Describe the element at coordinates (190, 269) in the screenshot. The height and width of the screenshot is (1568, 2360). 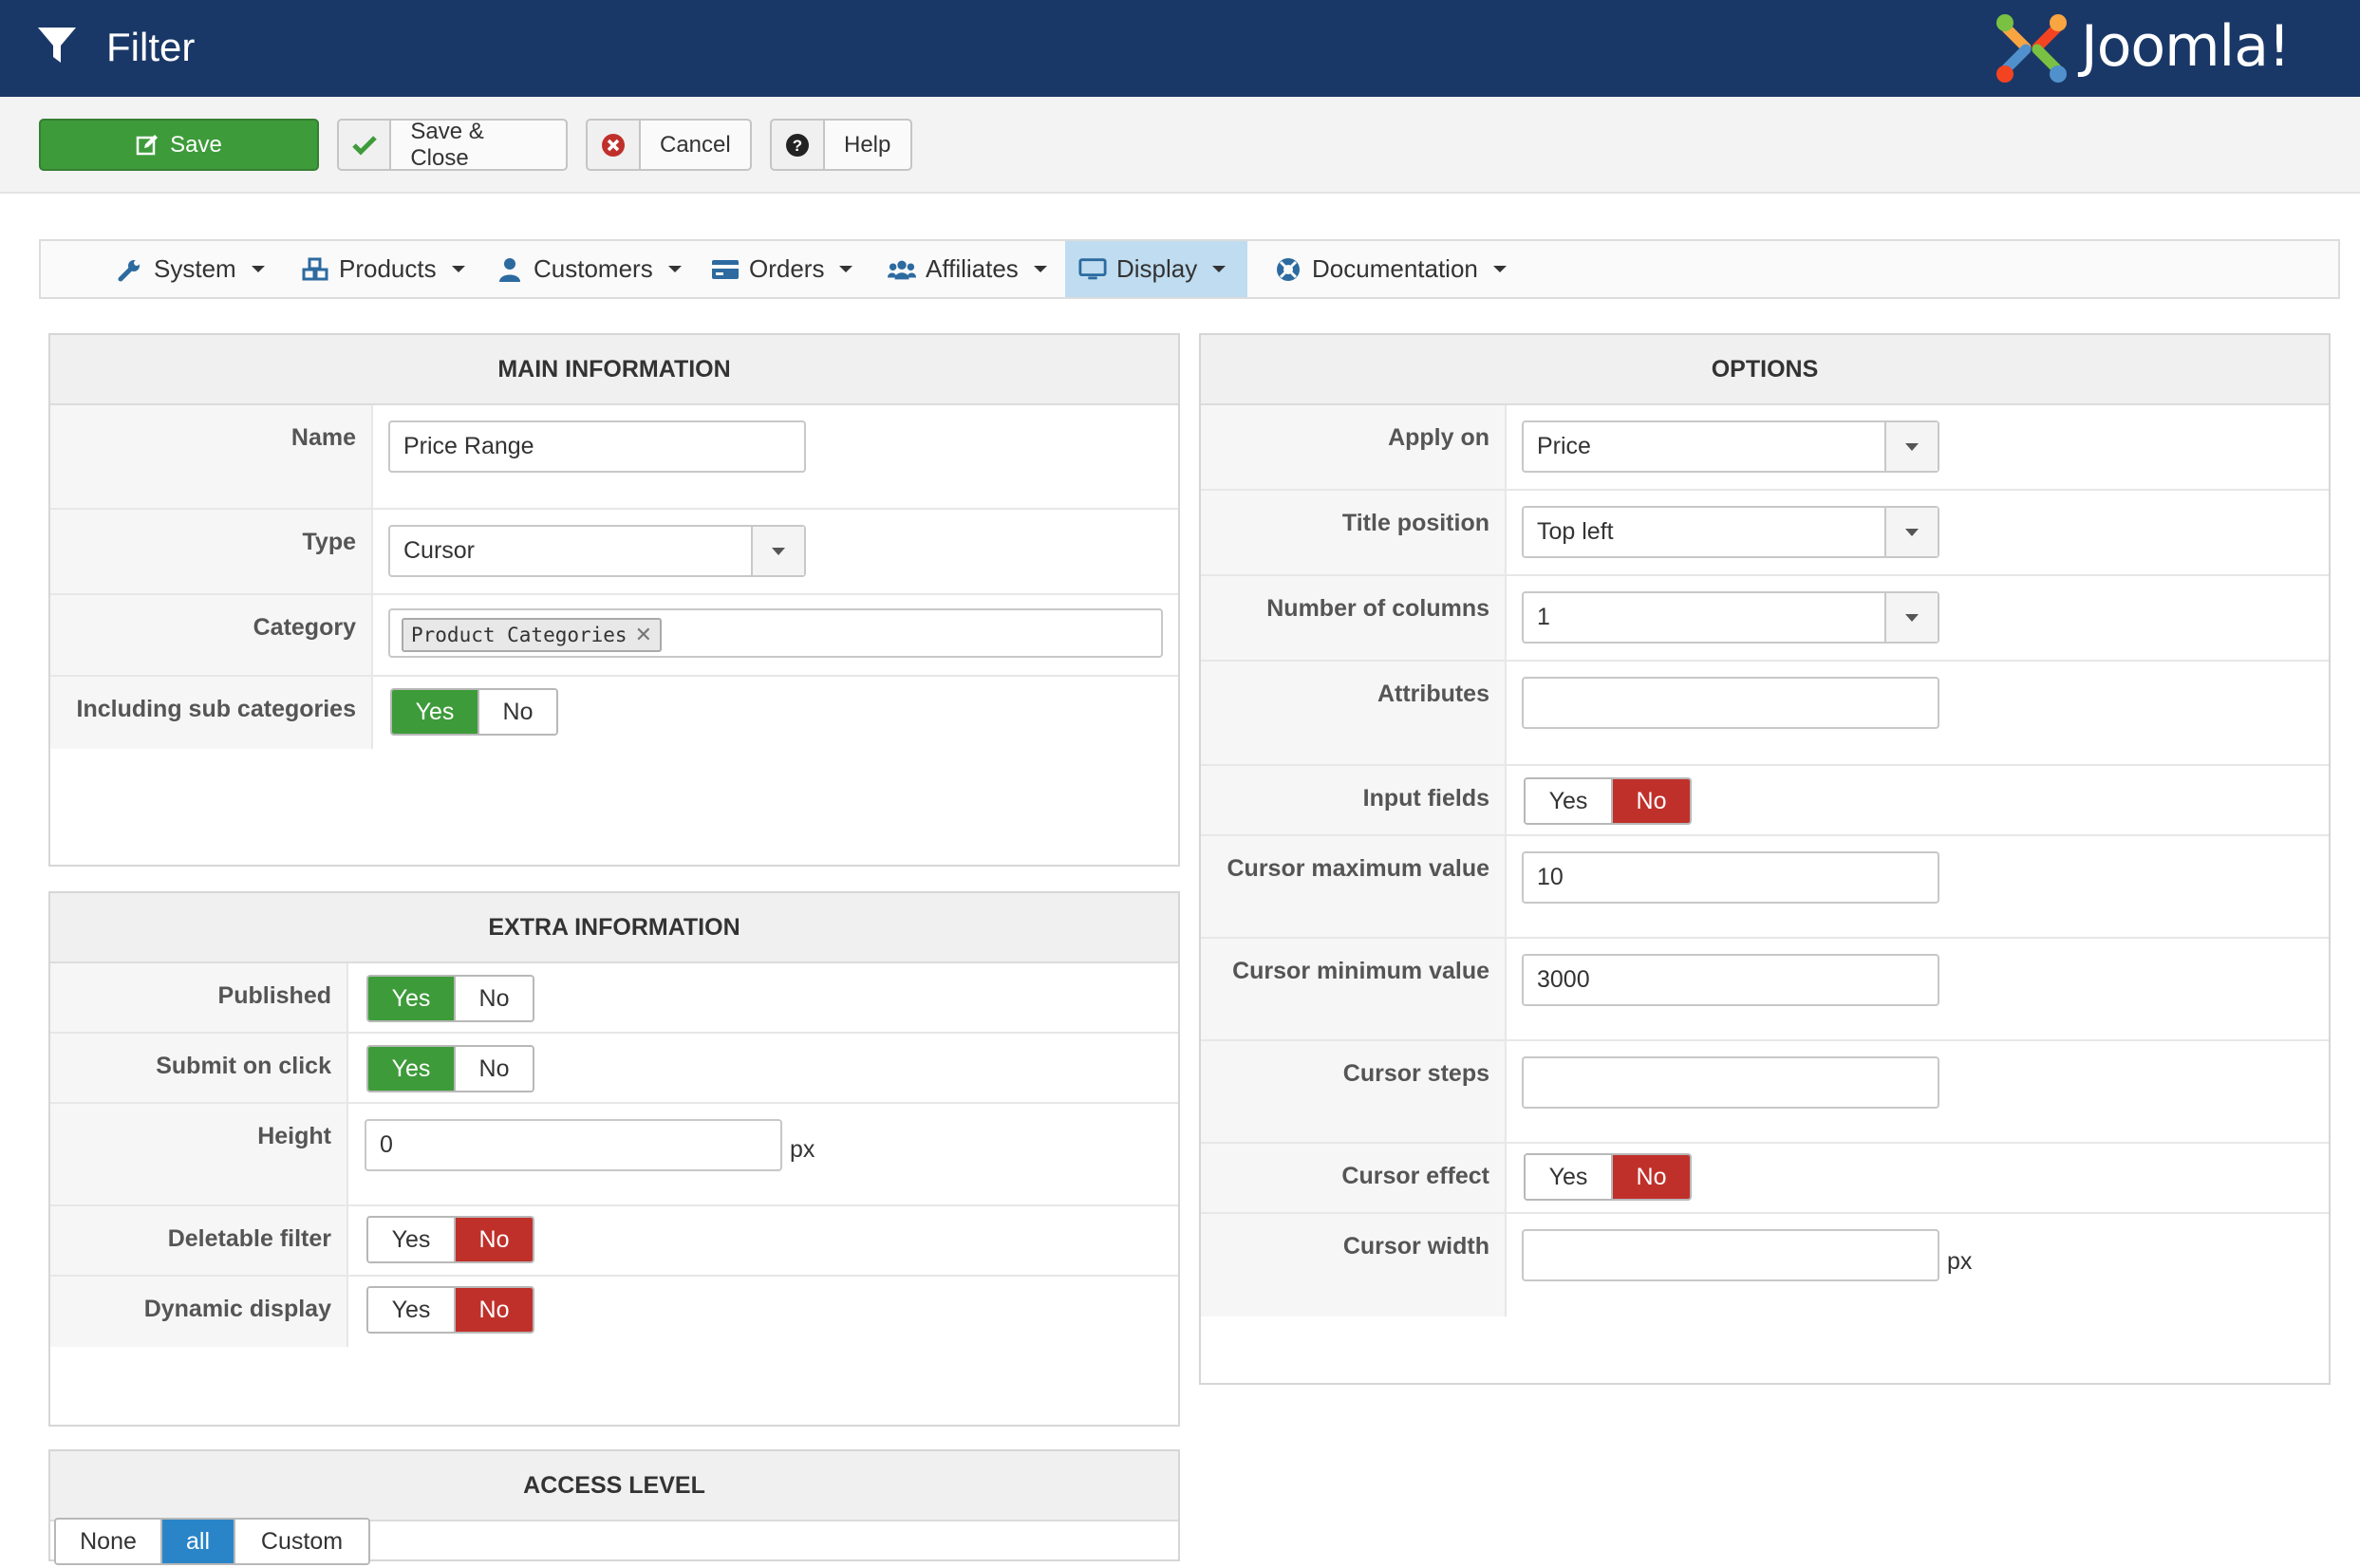
I see `menu-system: System` at that location.